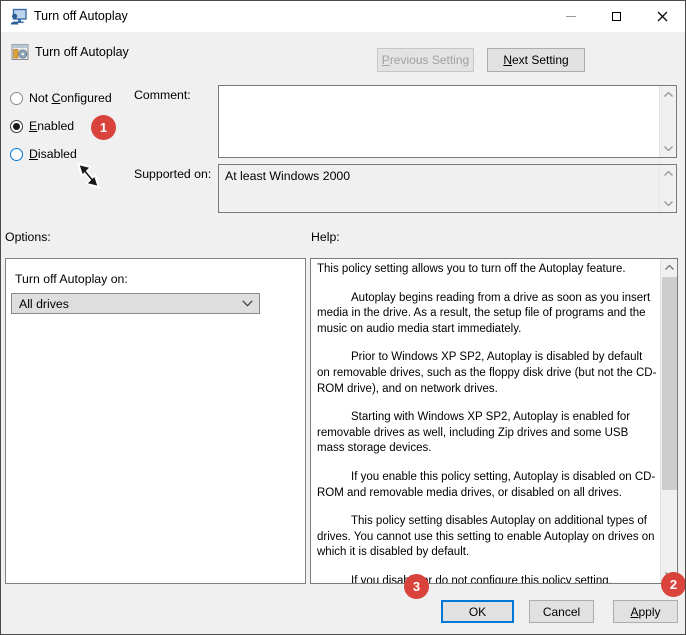 The width and height of the screenshot is (686, 635). I want to click on comment-textbox, so click(447, 121).